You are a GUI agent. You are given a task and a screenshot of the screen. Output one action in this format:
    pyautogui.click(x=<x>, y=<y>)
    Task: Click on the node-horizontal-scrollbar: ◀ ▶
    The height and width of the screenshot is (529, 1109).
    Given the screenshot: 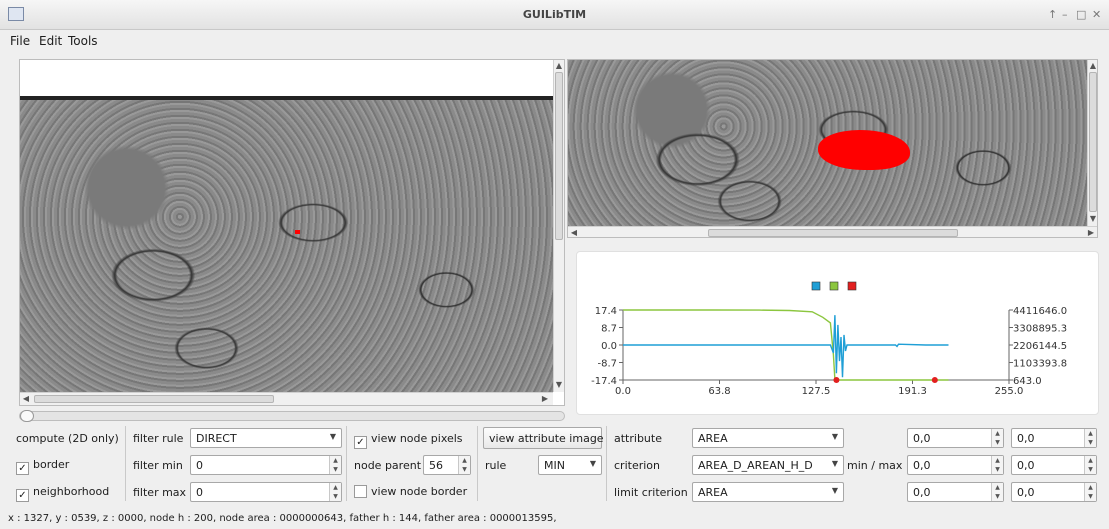 What is the action you would take?
    pyautogui.click(x=832, y=231)
    